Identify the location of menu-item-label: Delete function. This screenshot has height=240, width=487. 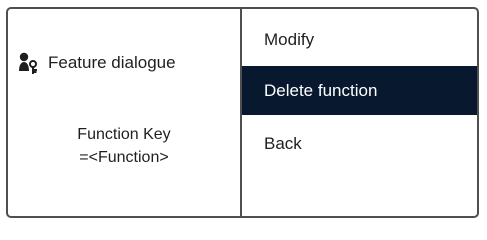
(321, 90).